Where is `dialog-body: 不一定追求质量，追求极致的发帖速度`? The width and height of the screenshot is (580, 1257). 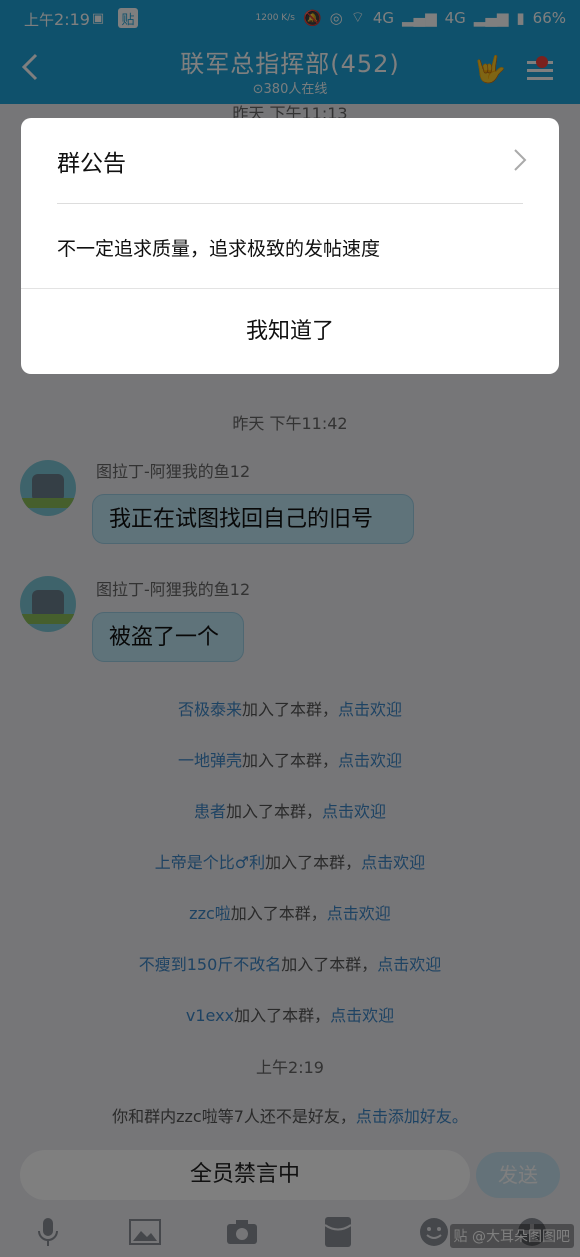
dialog-body: 不一定追求质量，追求极致的发帖速度 is located at coordinates (219, 249).